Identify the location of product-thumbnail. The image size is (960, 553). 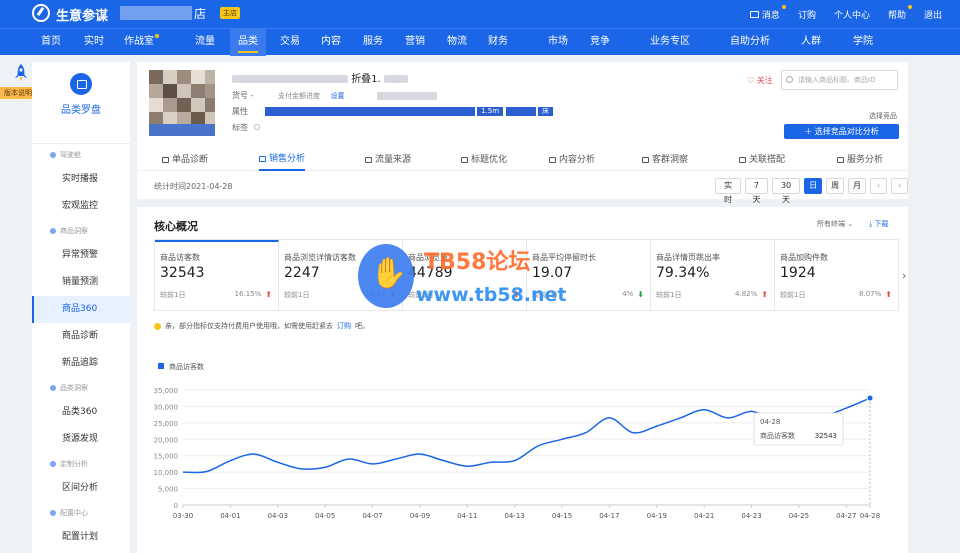
(182, 103).